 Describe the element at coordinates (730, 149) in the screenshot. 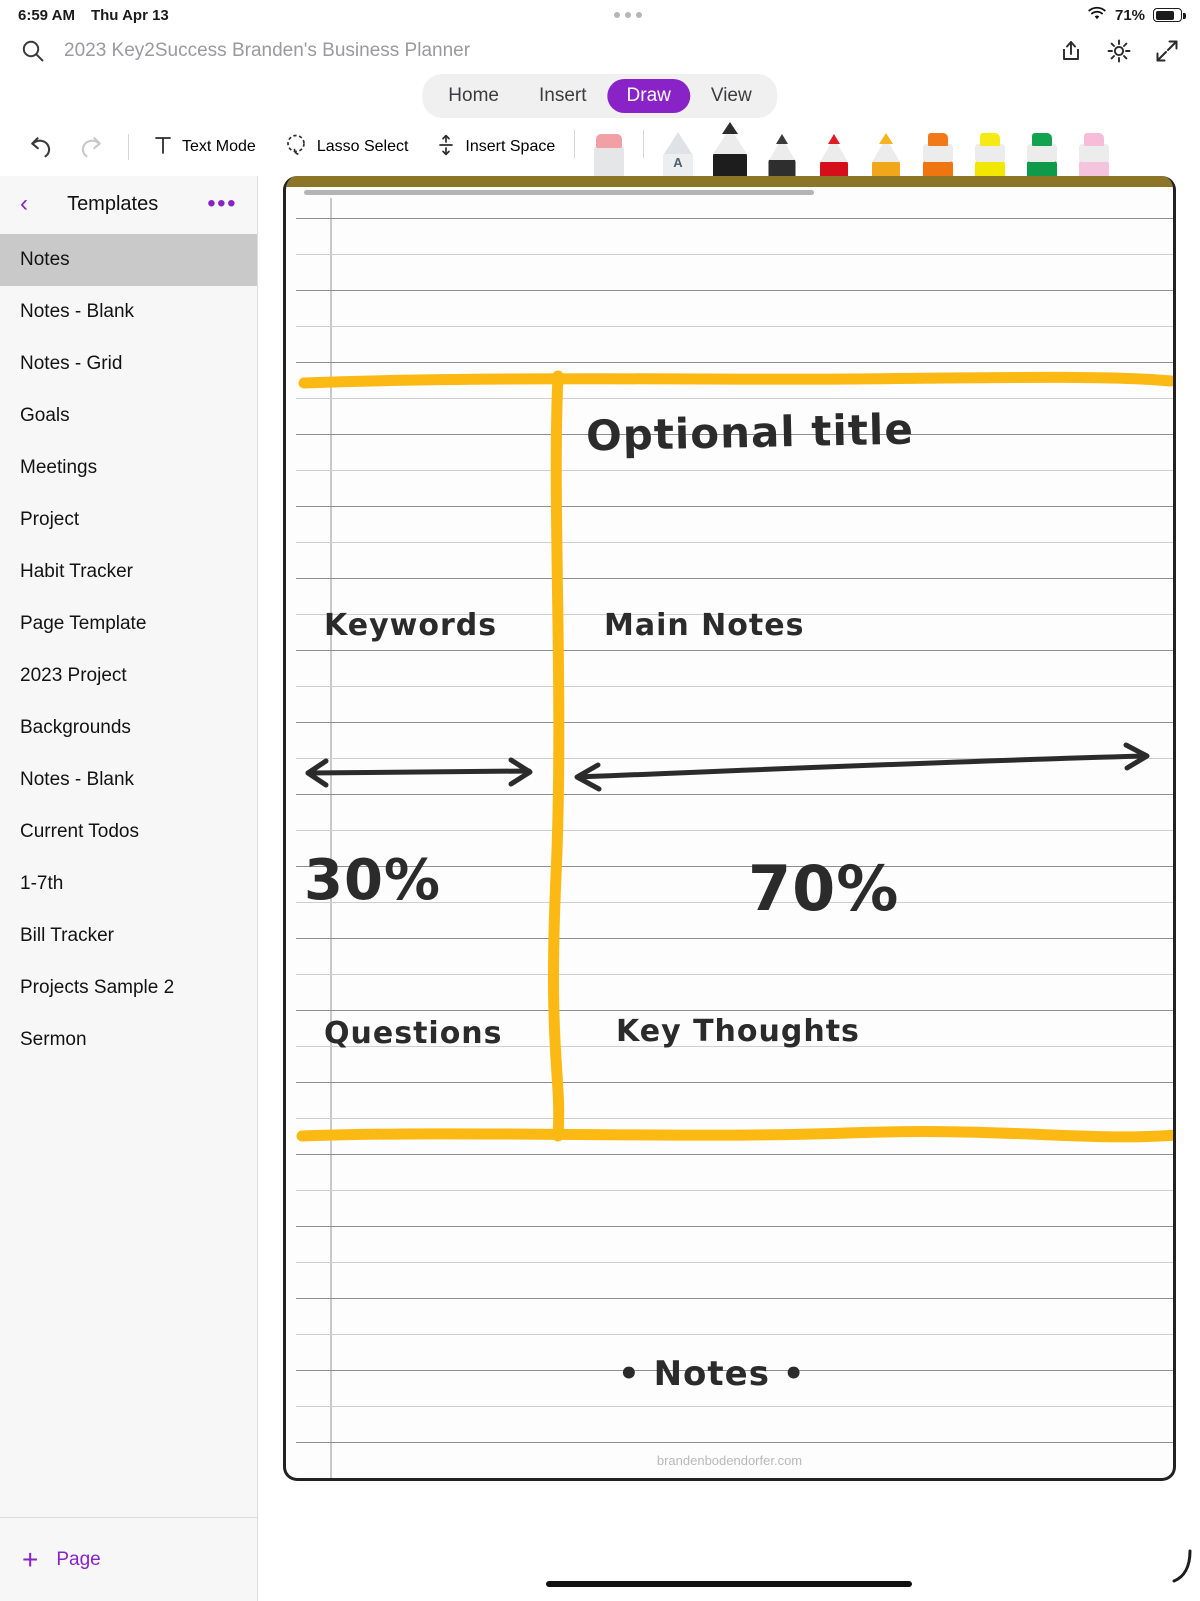

I see `black-marker-tool` at that location.